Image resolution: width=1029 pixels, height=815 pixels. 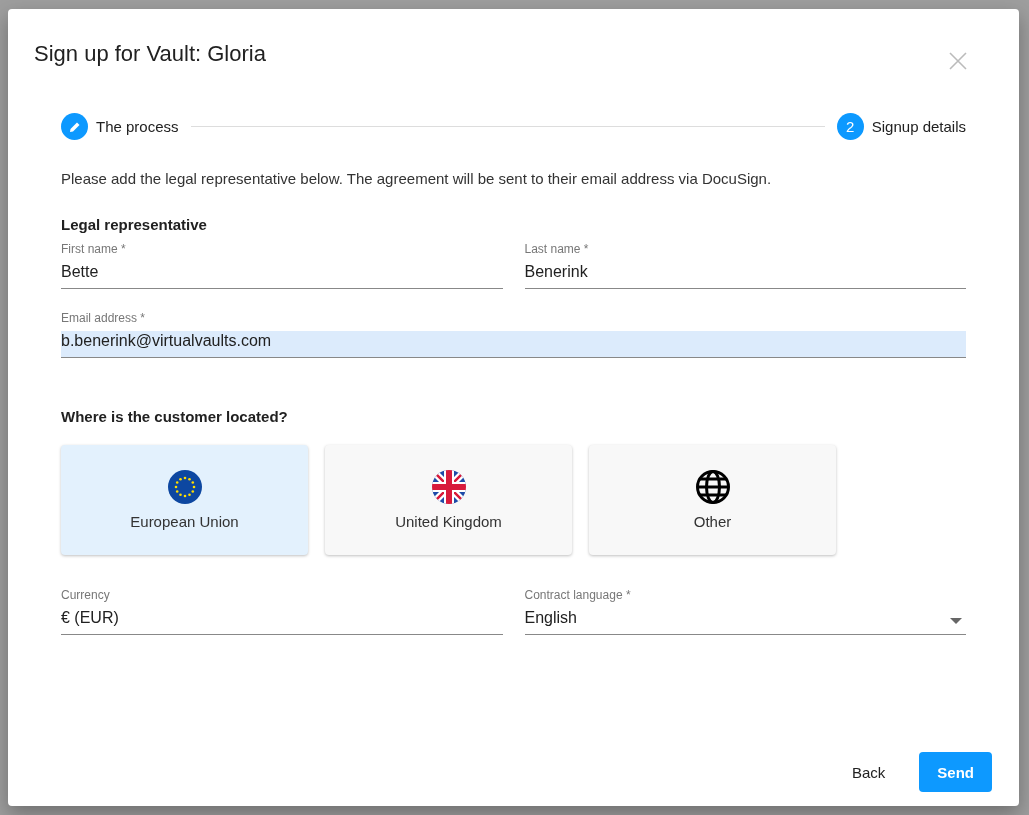 I want to click on field-value: b.benerink@virtualvaults.com, so click(x=513, y=344).